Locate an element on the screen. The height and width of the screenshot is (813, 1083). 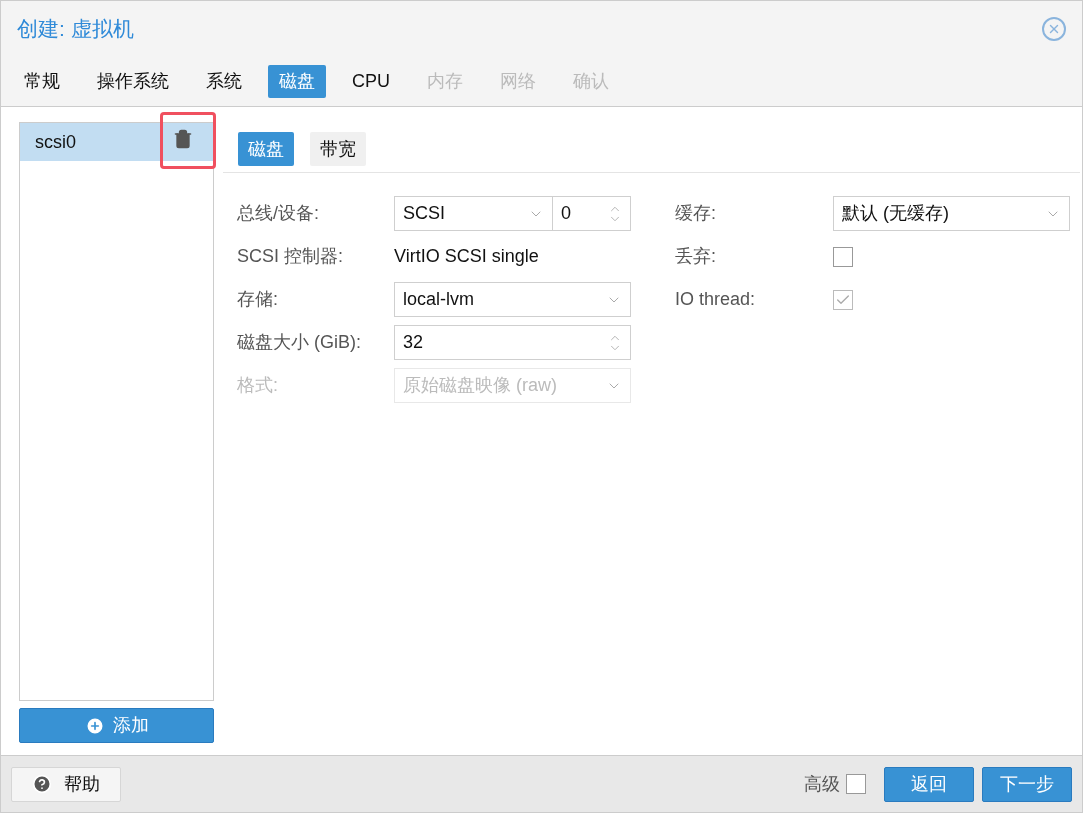
field-label: 丢弃: is located at coordinates (696, 256).